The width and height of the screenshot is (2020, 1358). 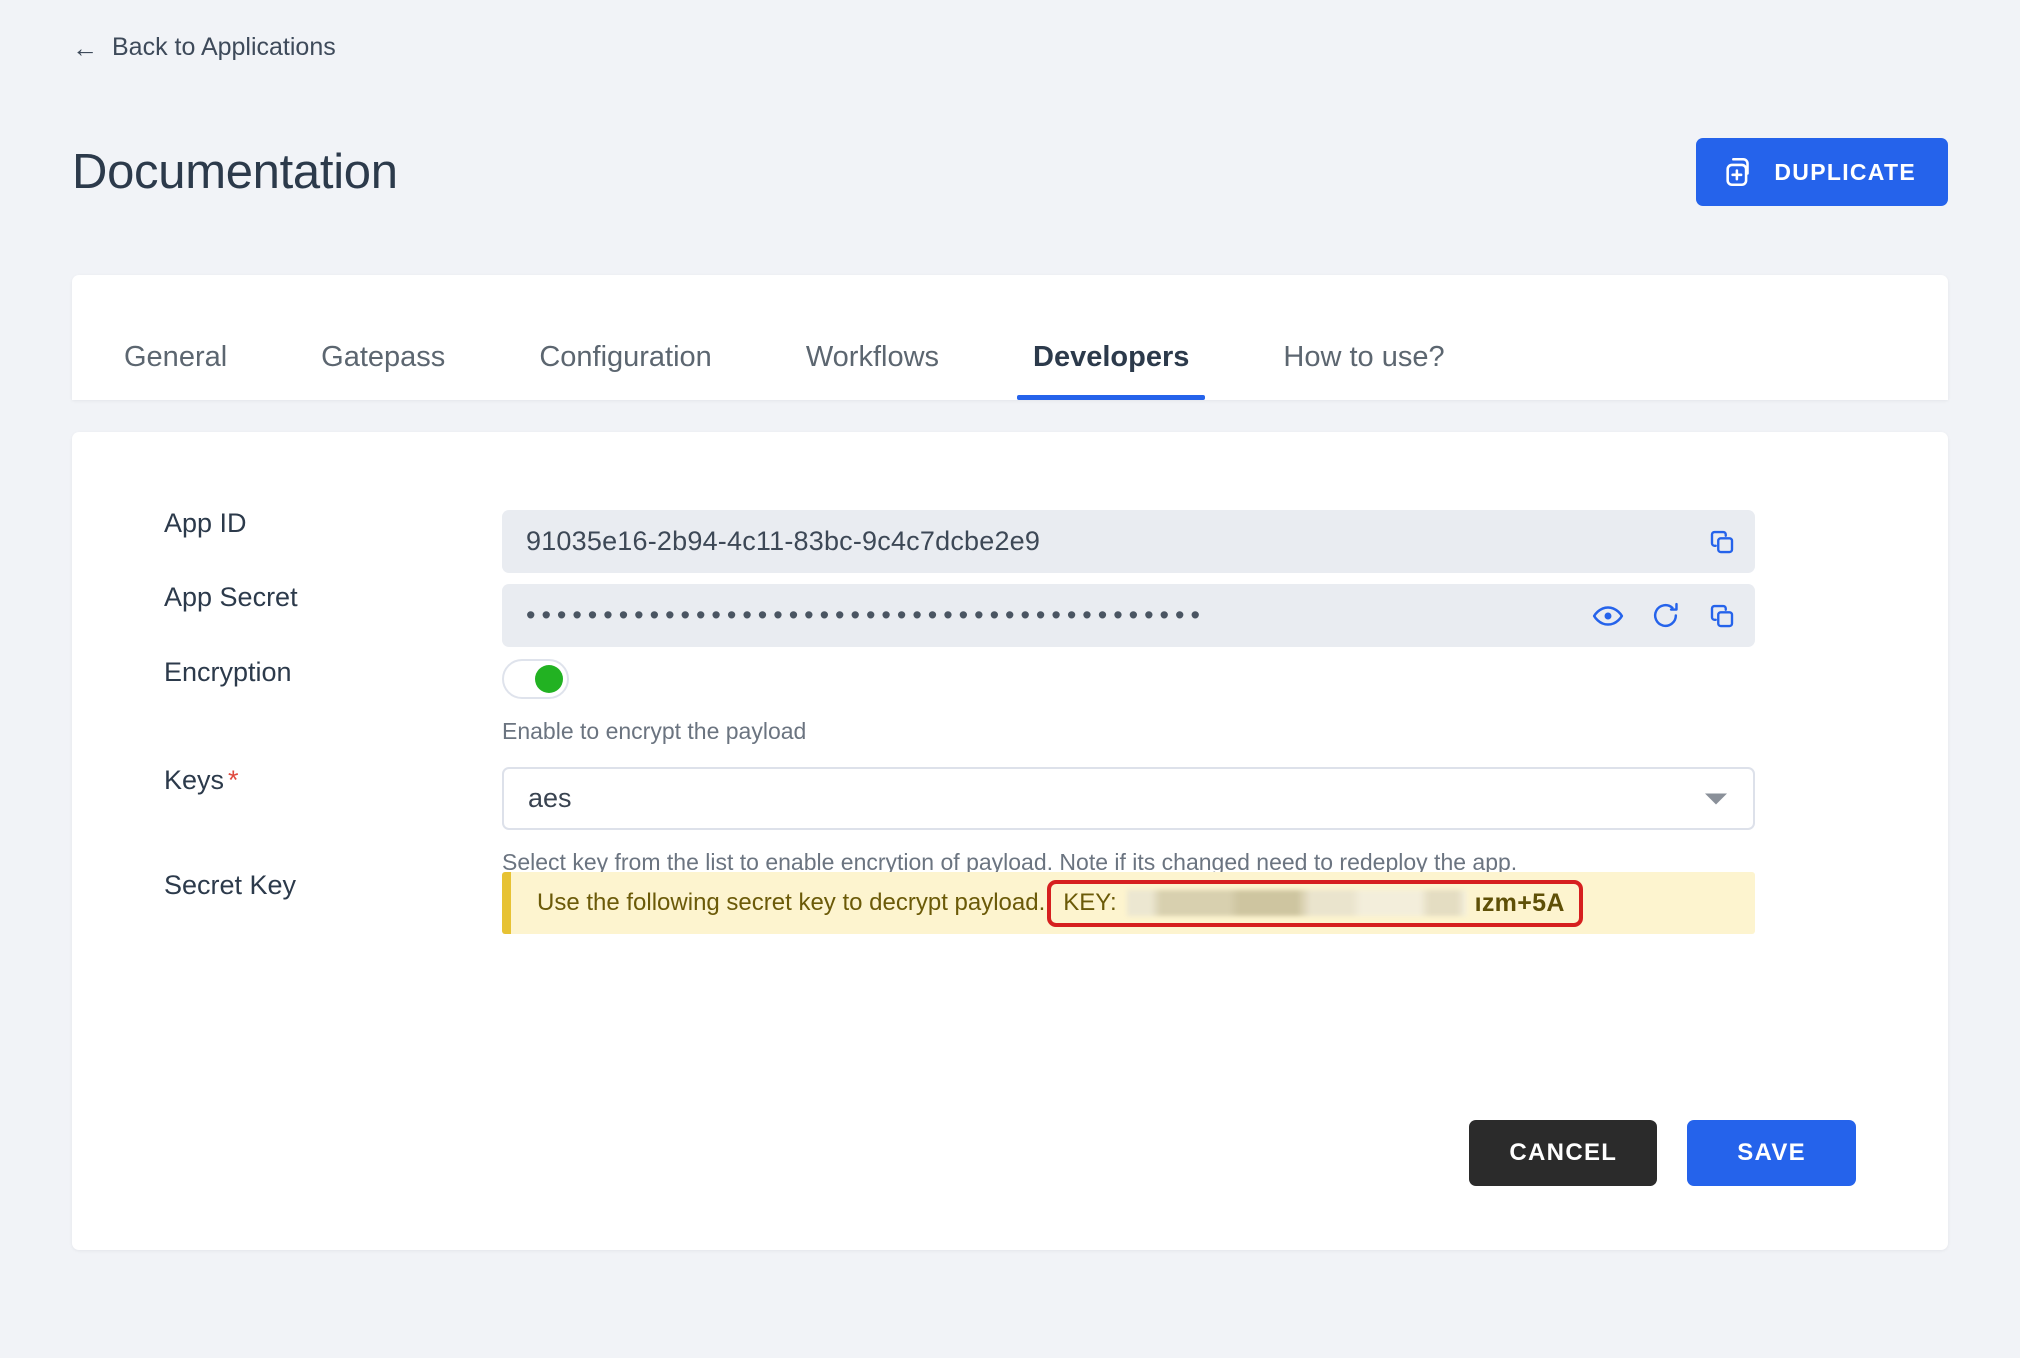 I want to click on back-to-applications-link: ← Back to Applications, so click(x=204, y=47).